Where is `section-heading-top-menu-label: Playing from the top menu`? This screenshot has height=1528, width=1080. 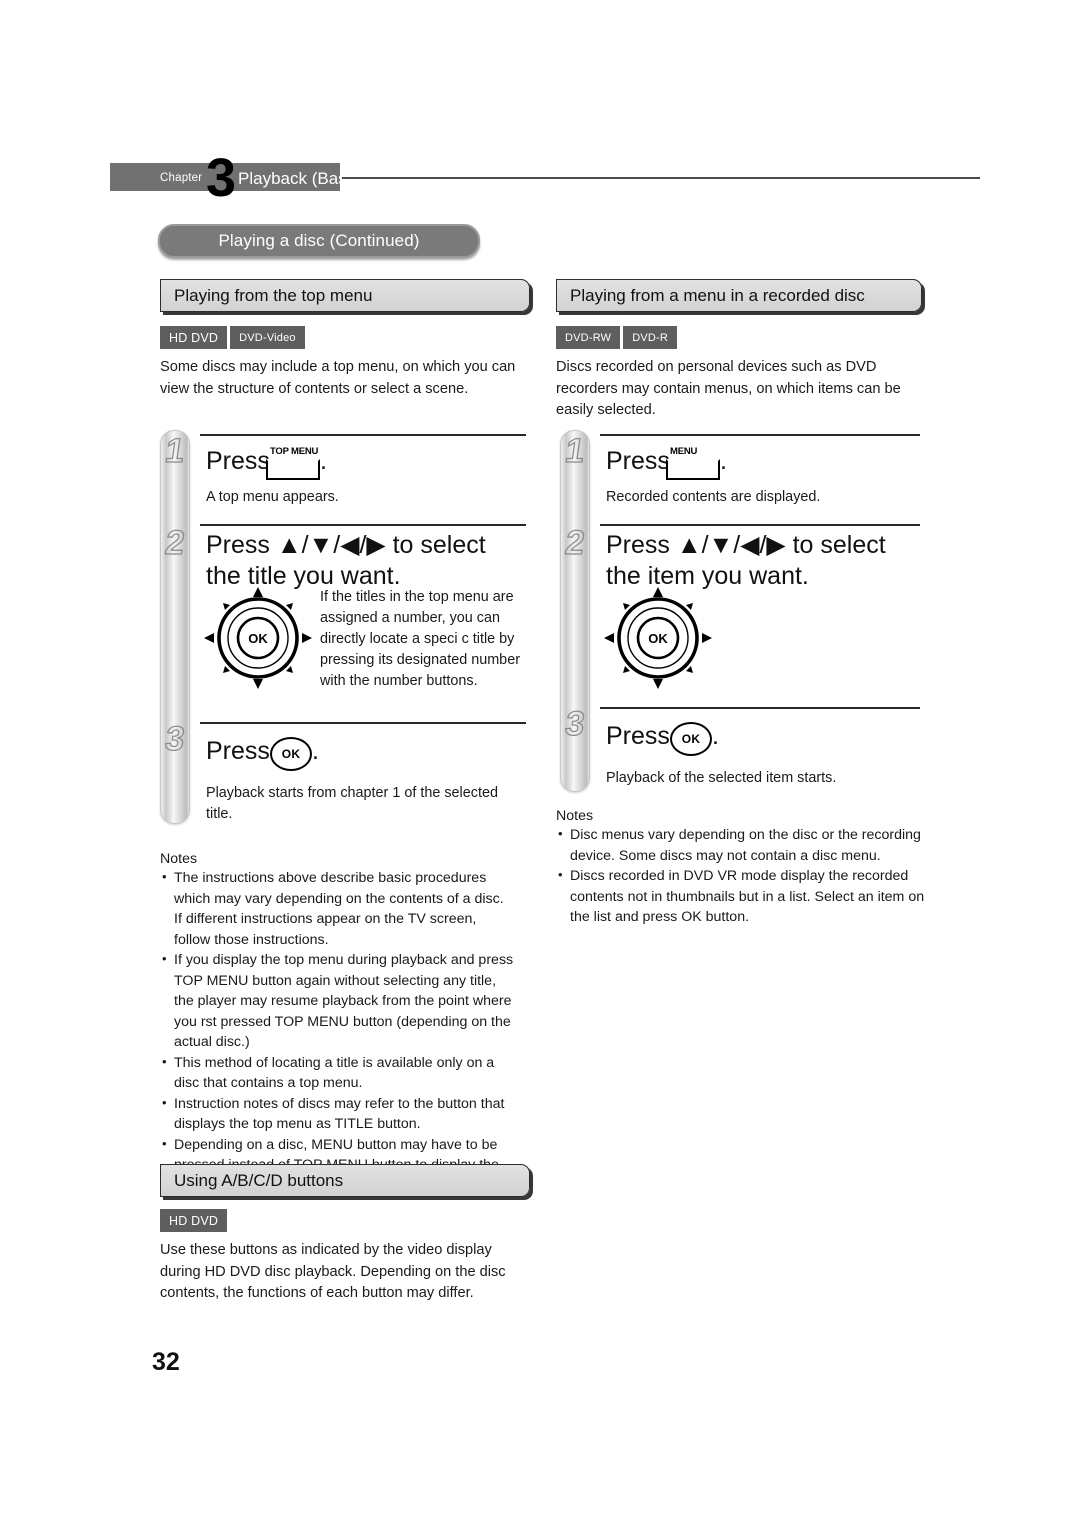
section-heading-top-menu-label: Playing from the top menu is located at coordinates (273, 295).